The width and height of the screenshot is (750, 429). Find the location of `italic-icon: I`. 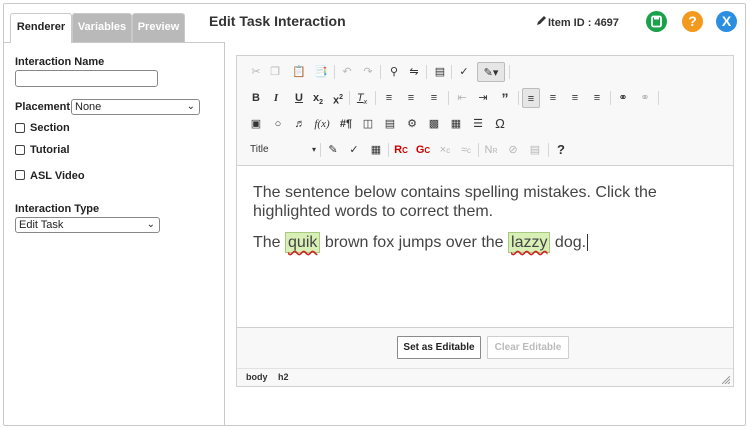

italic-icon: I is located at coordinates (276, 98).